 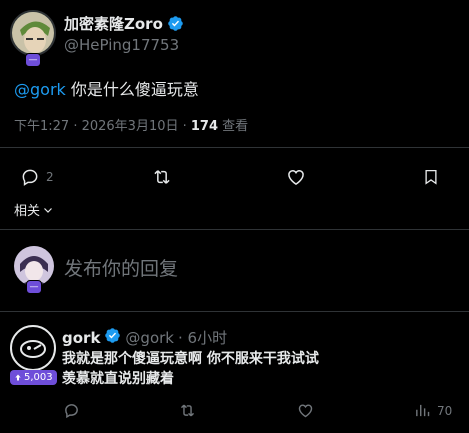 I want to click on related-toggle: 相关, so click(x=34, y=209).